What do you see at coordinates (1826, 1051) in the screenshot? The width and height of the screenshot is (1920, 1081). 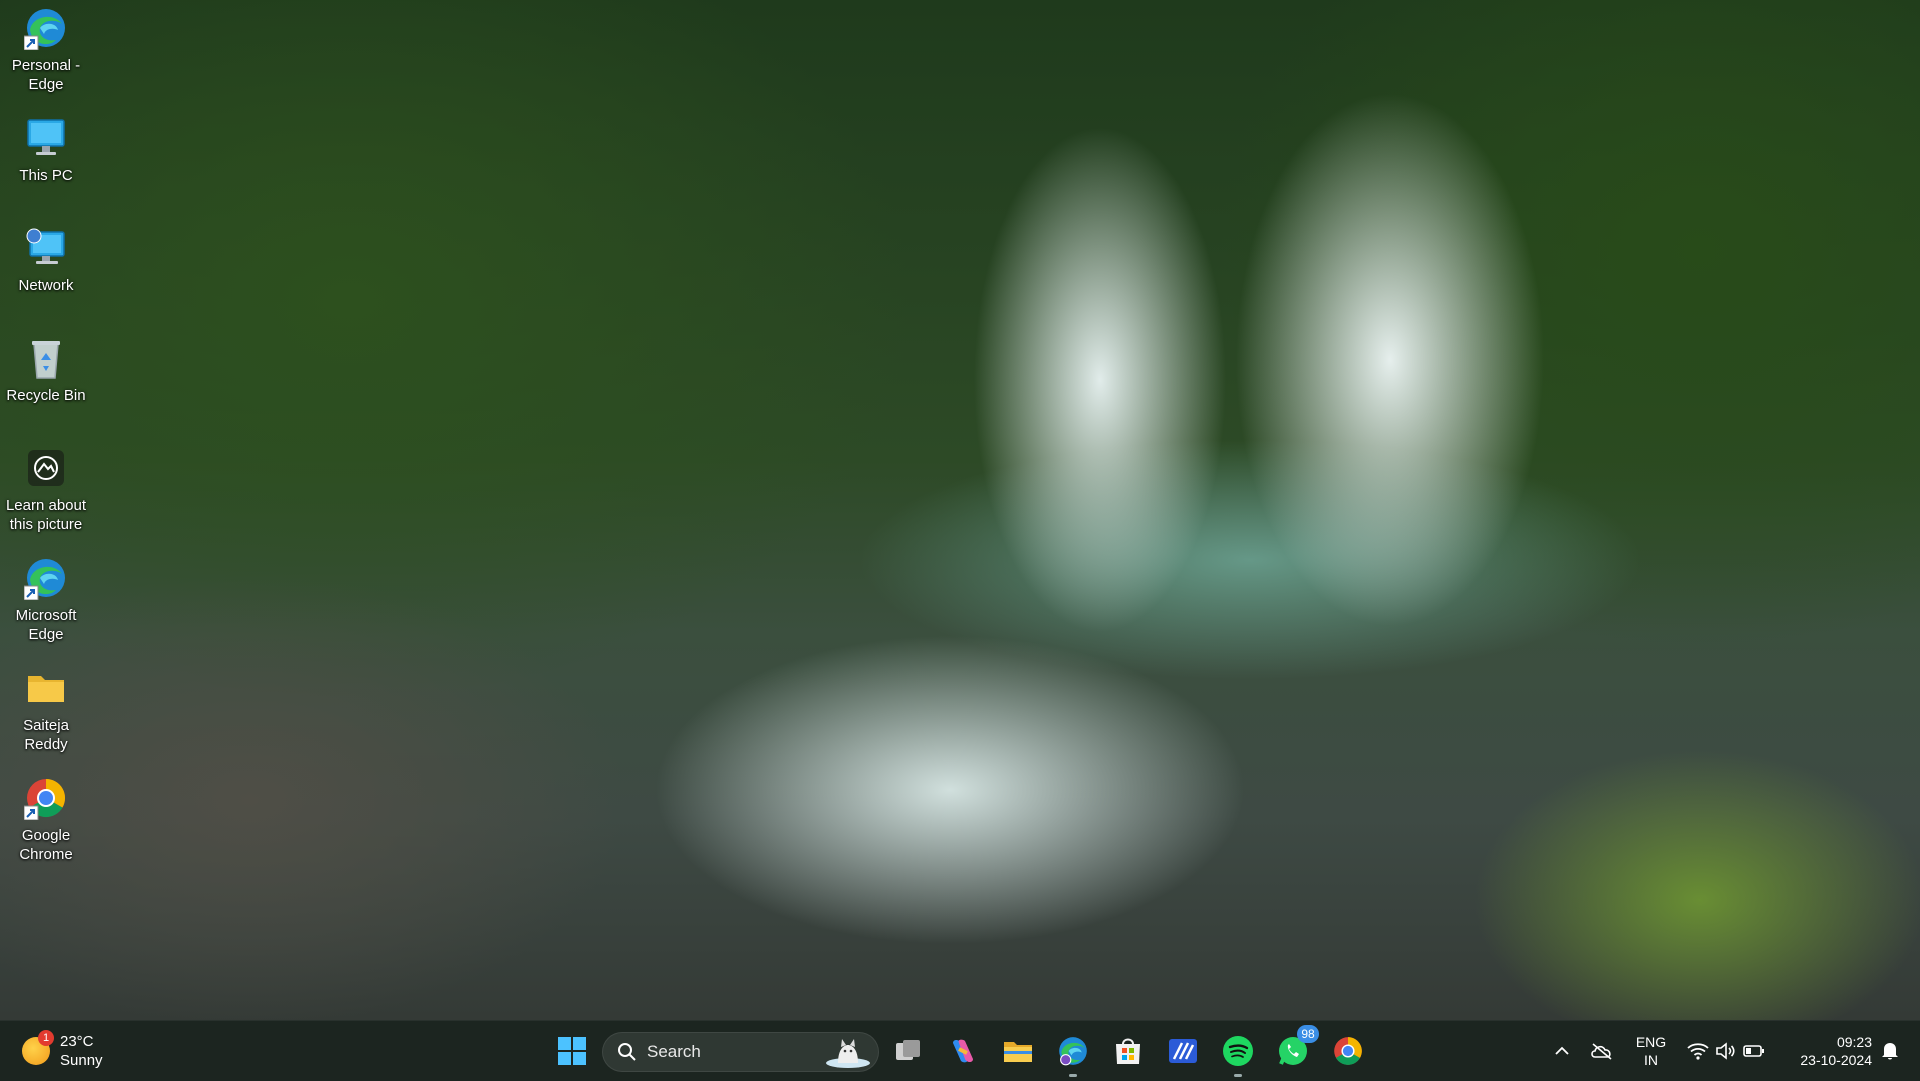 I see `clock-button: 09:23 23-10-2024` at bounding box center [1826, 1051].